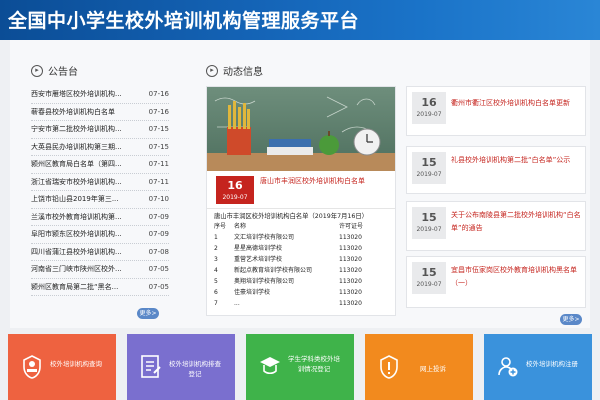 The image size is (600, 400). Describe the element at coordinates (32, 367) in the screenshot. I see `person-stamp-icon` at that location.